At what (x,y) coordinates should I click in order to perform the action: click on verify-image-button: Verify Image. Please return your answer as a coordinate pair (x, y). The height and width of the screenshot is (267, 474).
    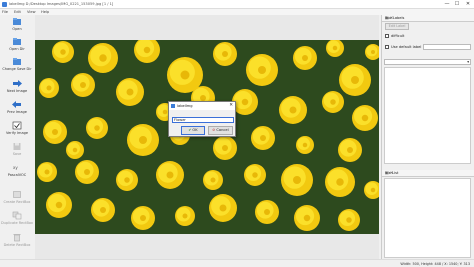
    Looking at the image, I should click on (17, 130).